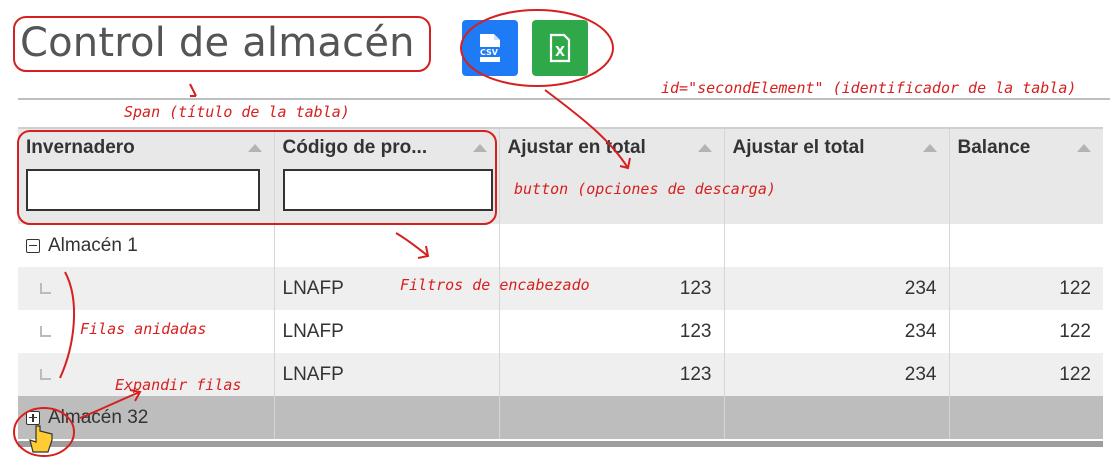 The width and height of the screenshot is (1120, 471). What do you see at coordinates (237, 112) in the screenshot?
I see `span-annotation: Span (título de la tabla)` at bounding box center [237, 112].